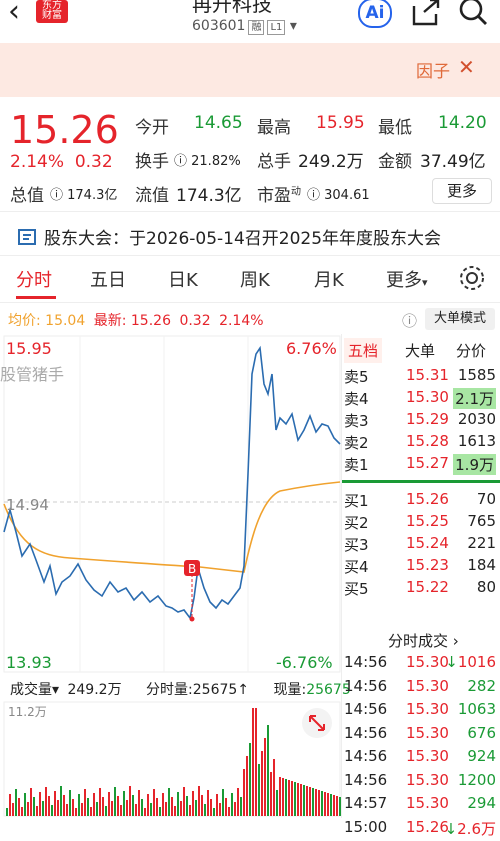 Image resolution: width=500 pixels, height=841 pixels. I want to click on bid-price: 15.25, so click(427, 521).